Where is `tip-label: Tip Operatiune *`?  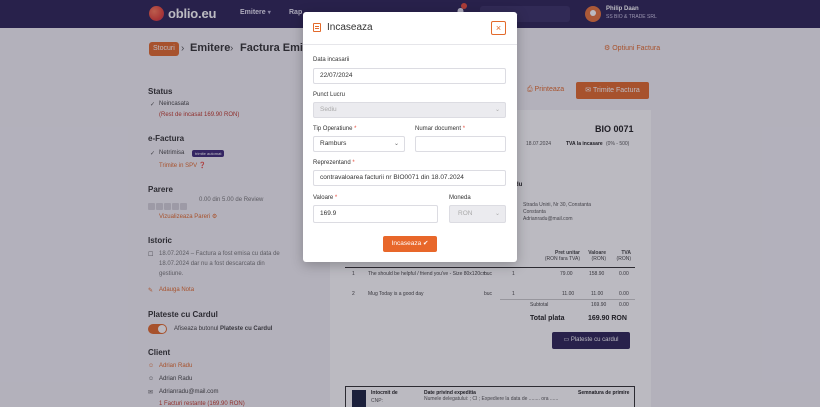 tip-label: Tip Operatiune * is located at coordinates (335, 129).